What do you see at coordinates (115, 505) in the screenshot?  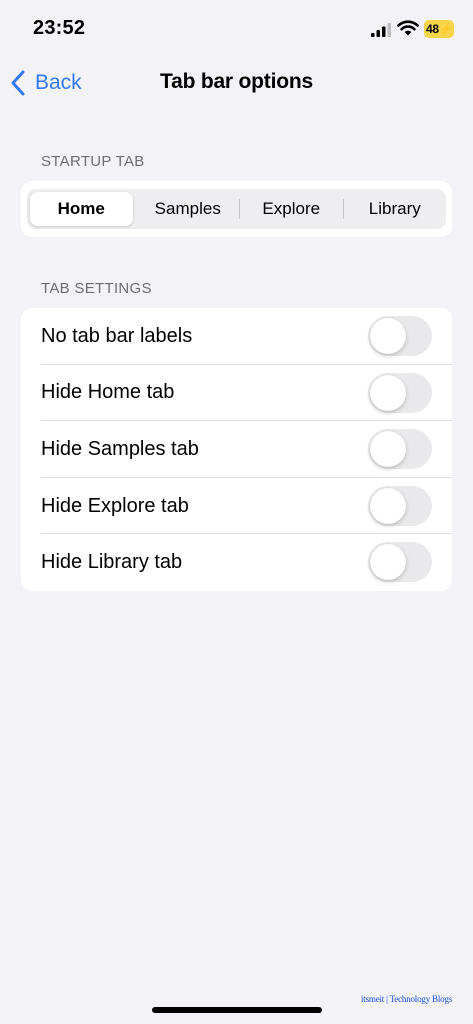 I see `setting-label: Hide Explore tab` at bounding box center [115, 505].